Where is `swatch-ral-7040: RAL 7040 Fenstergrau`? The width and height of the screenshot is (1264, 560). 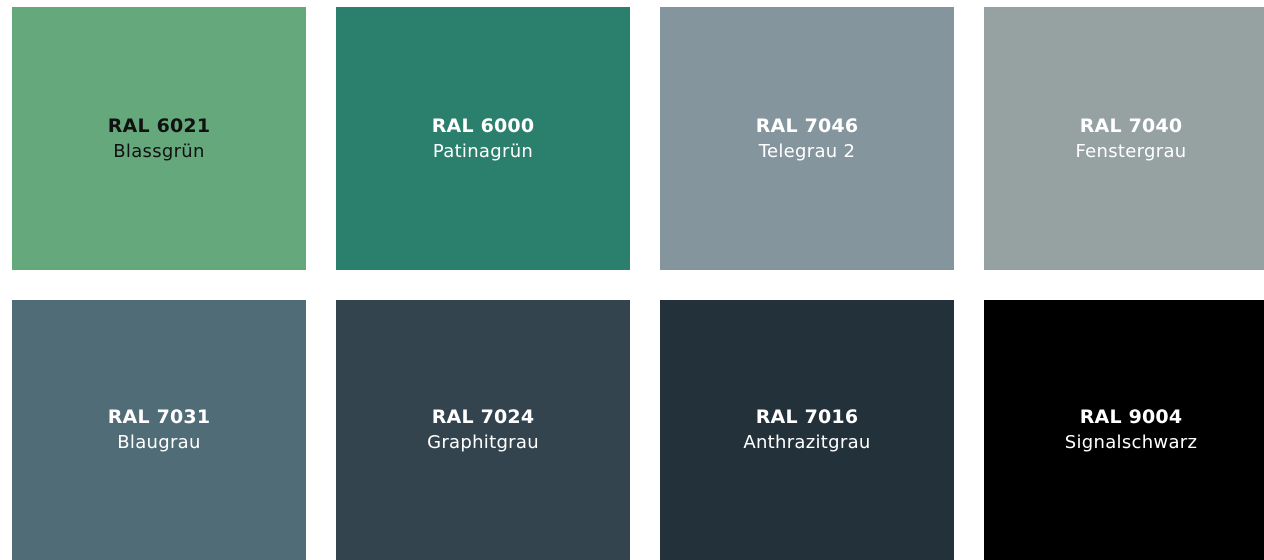 swatch-ral-7040: RAL 7040 Fenstergrau is located at coordinates (1124, 138).